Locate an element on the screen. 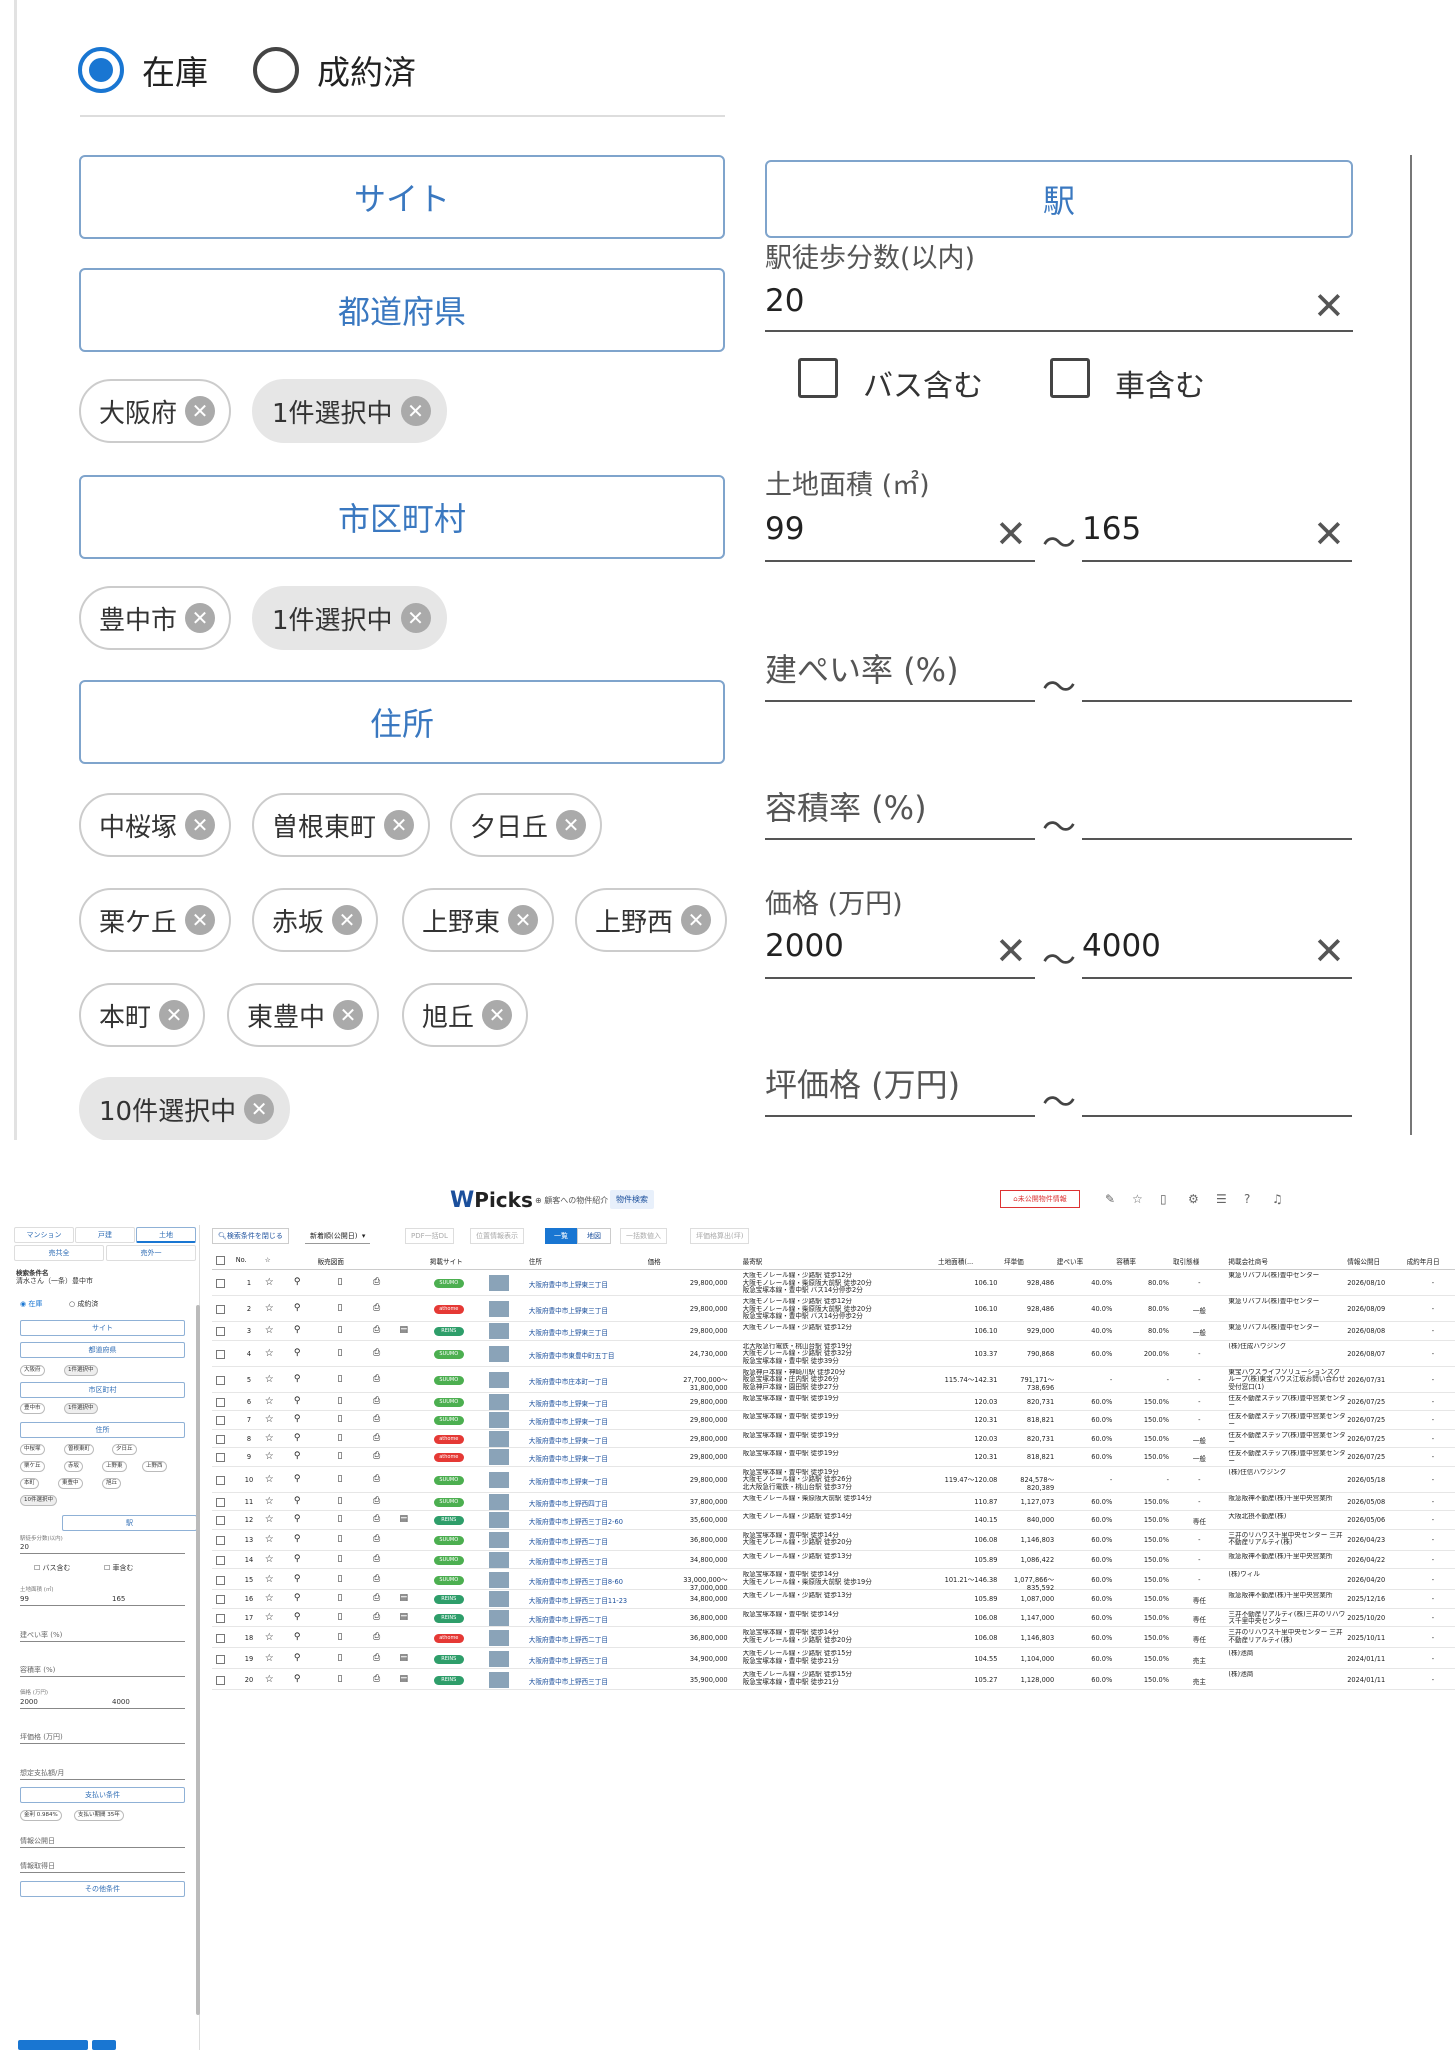  chip-mini: 上野西 is located at coordinates (154, 1466).